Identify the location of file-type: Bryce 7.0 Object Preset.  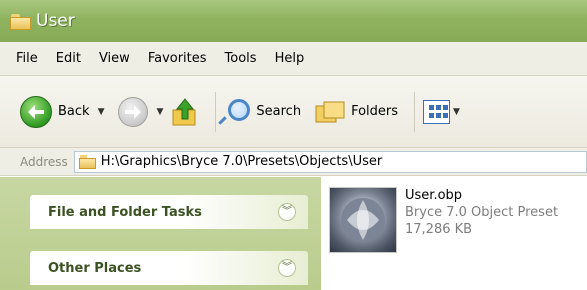
(482, 212).